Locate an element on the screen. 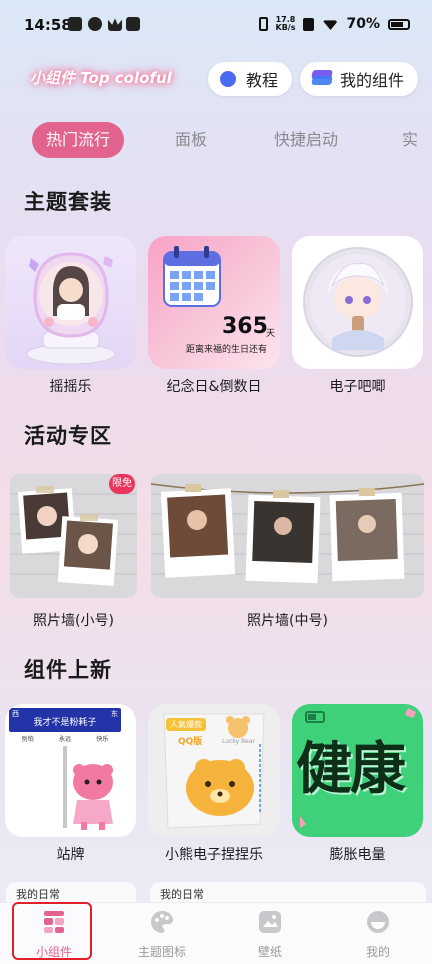 Image resolution: width=432 pixels, height=964 pixels. widget-card-photo-wall-small: 限免 is located at coordinates (73, 536).